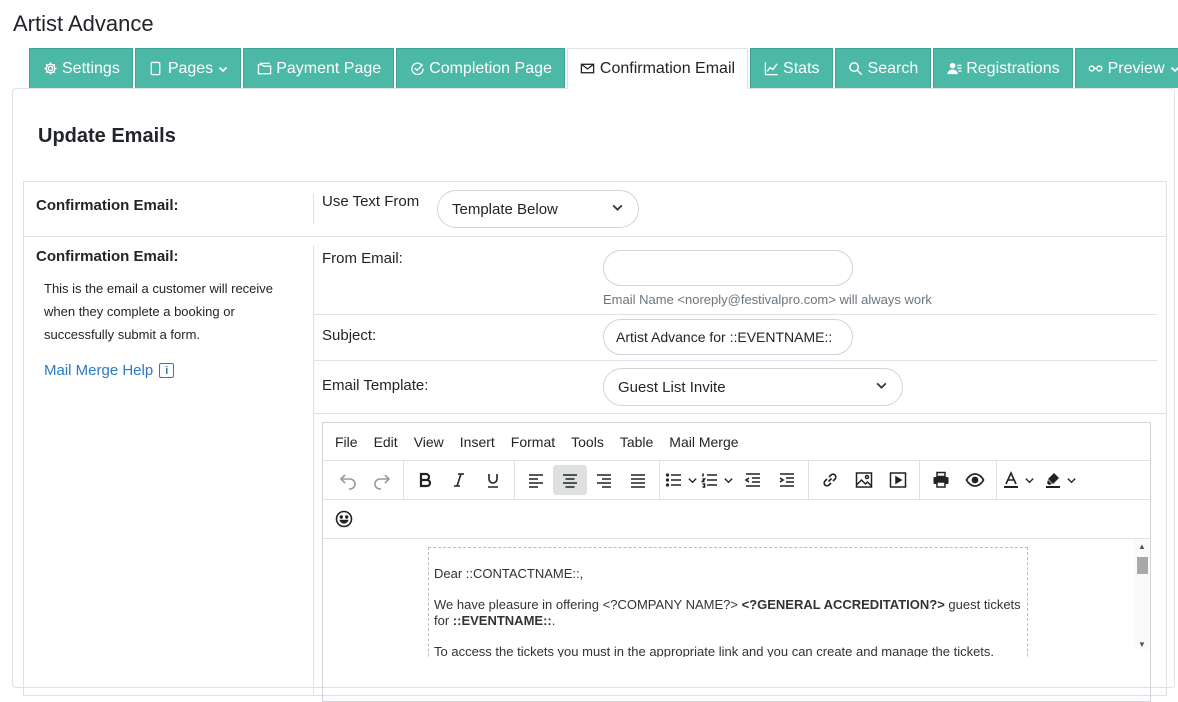  I want to click on mail-merge-help-label: Mail Merge Help, so click(98, 370).